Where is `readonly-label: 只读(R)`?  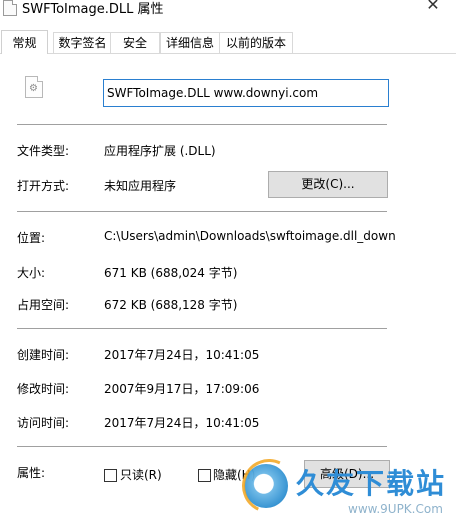 readonly-label: 只读(R) is located at coordinates (141, 474).